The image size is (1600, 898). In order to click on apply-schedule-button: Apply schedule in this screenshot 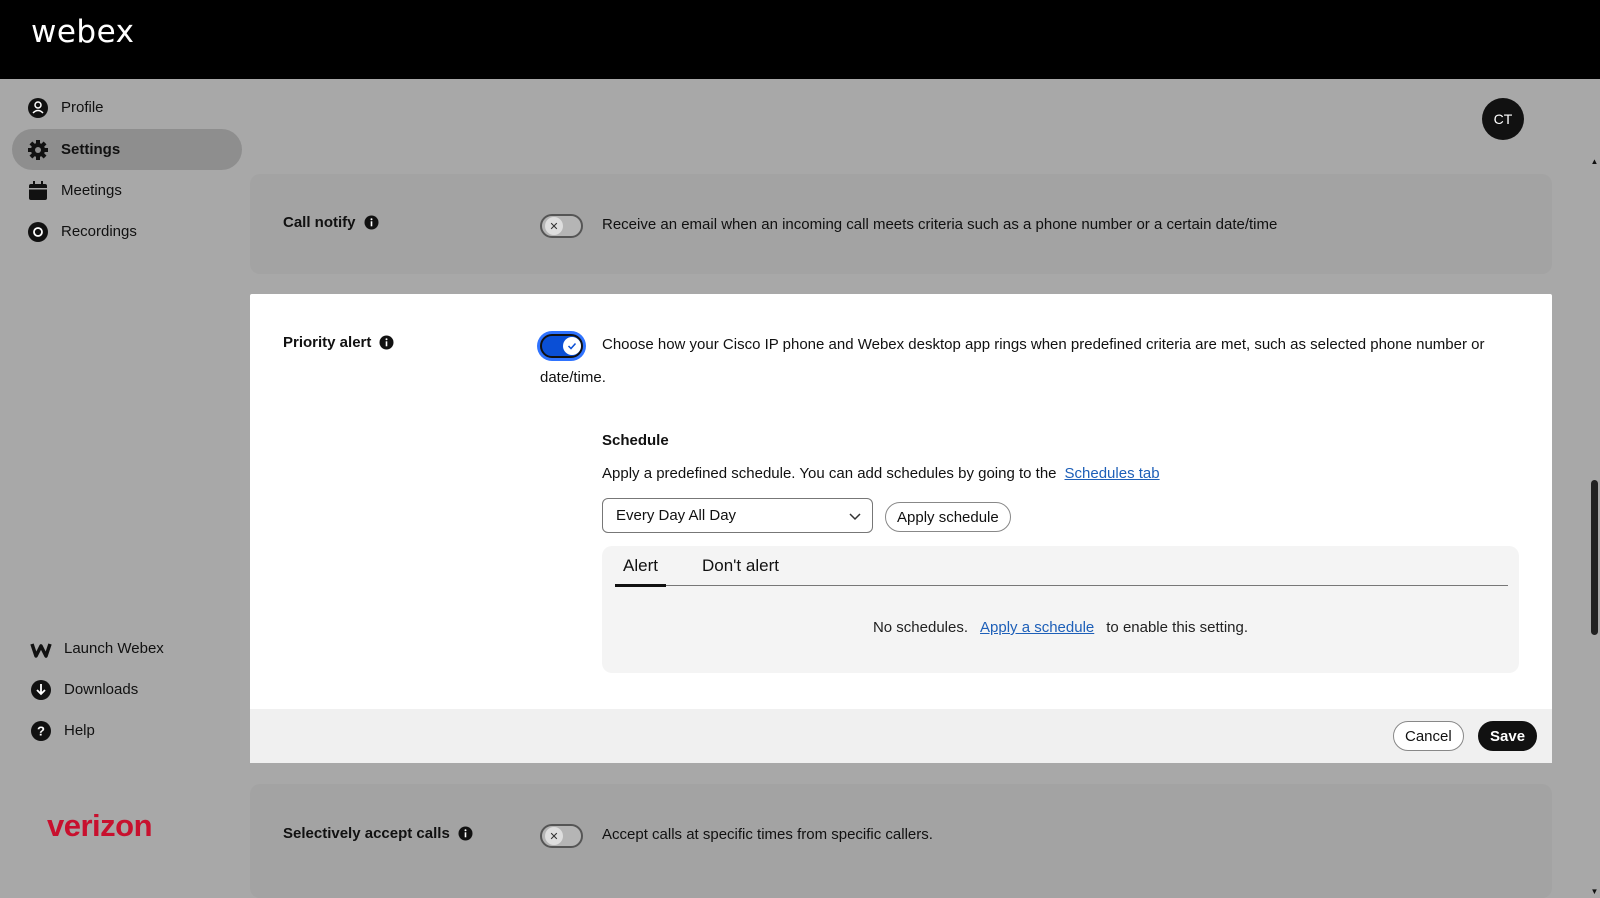, I will do `click(948, 517)`.